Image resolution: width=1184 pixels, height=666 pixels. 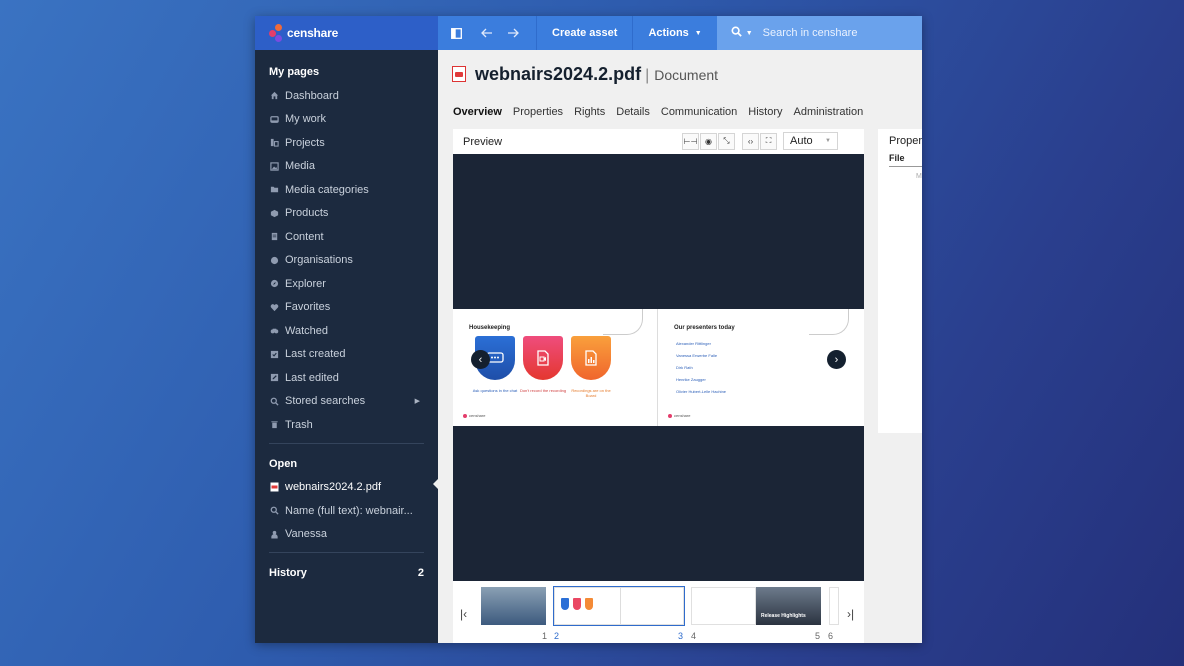 What do you see at coordinates (765, 112) in the screenshot?
I see `tab-history: History` at bounding box center [765, 112].